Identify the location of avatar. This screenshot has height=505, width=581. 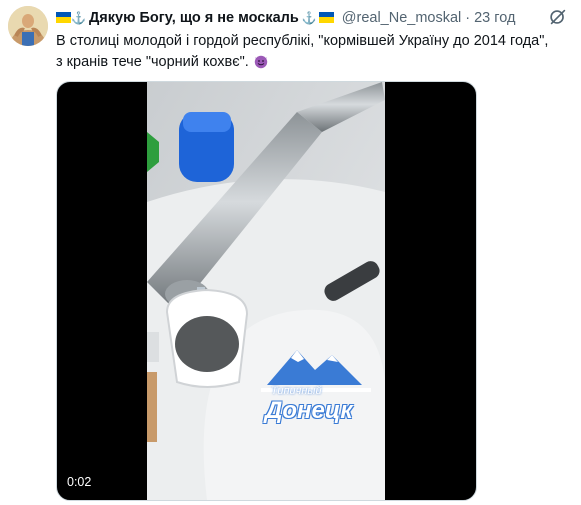
(28, 26).